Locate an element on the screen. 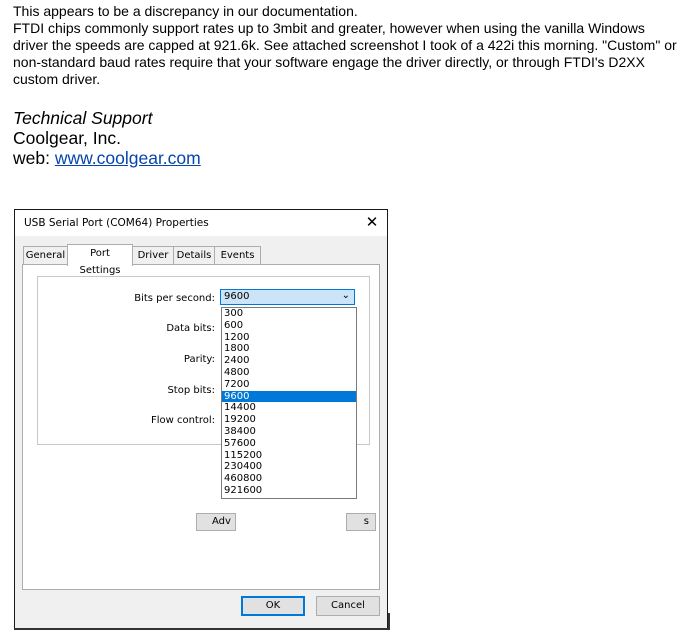 This screenshot has height=640, width=687. dialog-titlebar: USB Serial Port (COM64) Properties ✕ is located at coordinates (201, 223).